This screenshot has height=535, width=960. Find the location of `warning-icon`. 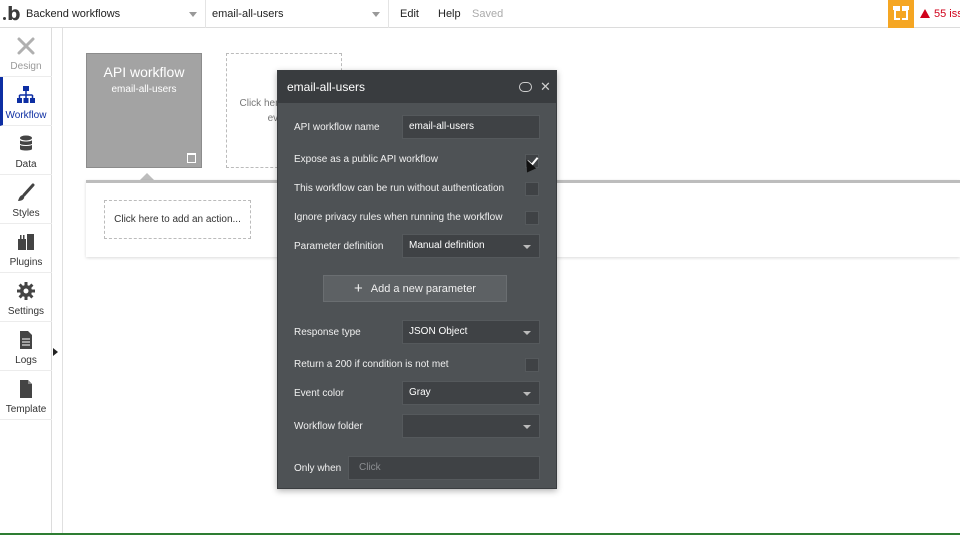

warning-icon is located at coordinates (925, 13).